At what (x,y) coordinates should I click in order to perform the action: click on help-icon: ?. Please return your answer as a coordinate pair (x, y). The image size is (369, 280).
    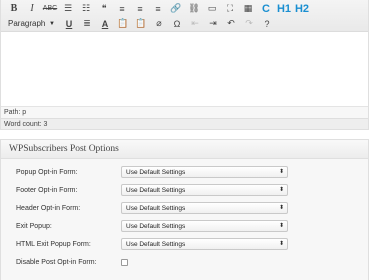
    Looking at the image, I should click on (267, 24).